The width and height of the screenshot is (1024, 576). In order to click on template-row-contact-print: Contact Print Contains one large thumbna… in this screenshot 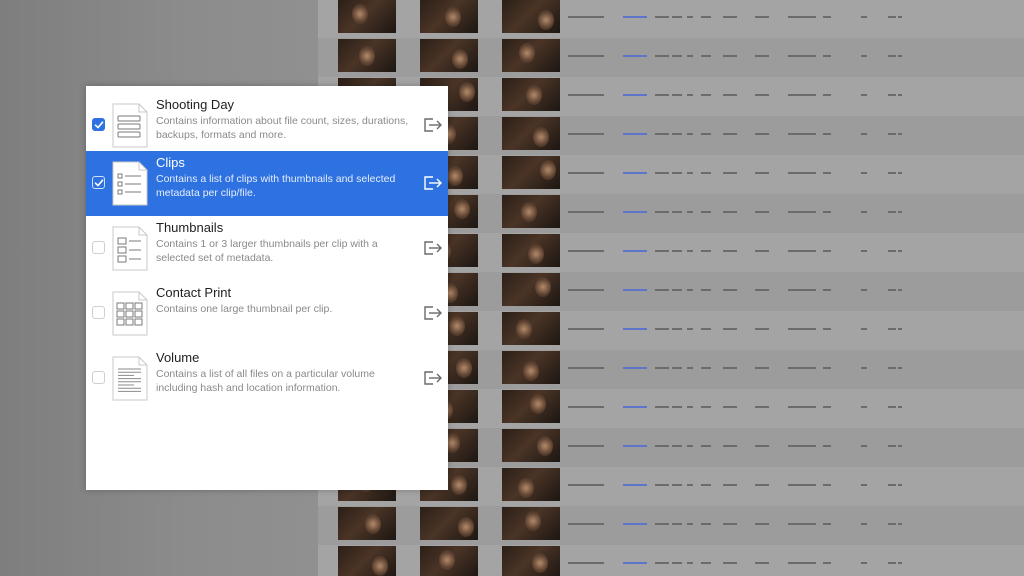, I will do `click(267, 313)`.